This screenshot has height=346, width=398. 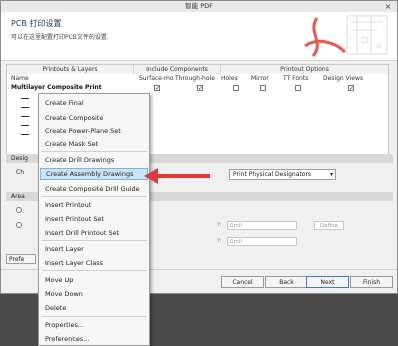 I want to click on col-design-views: Design Views, so click(x=343, y=78).